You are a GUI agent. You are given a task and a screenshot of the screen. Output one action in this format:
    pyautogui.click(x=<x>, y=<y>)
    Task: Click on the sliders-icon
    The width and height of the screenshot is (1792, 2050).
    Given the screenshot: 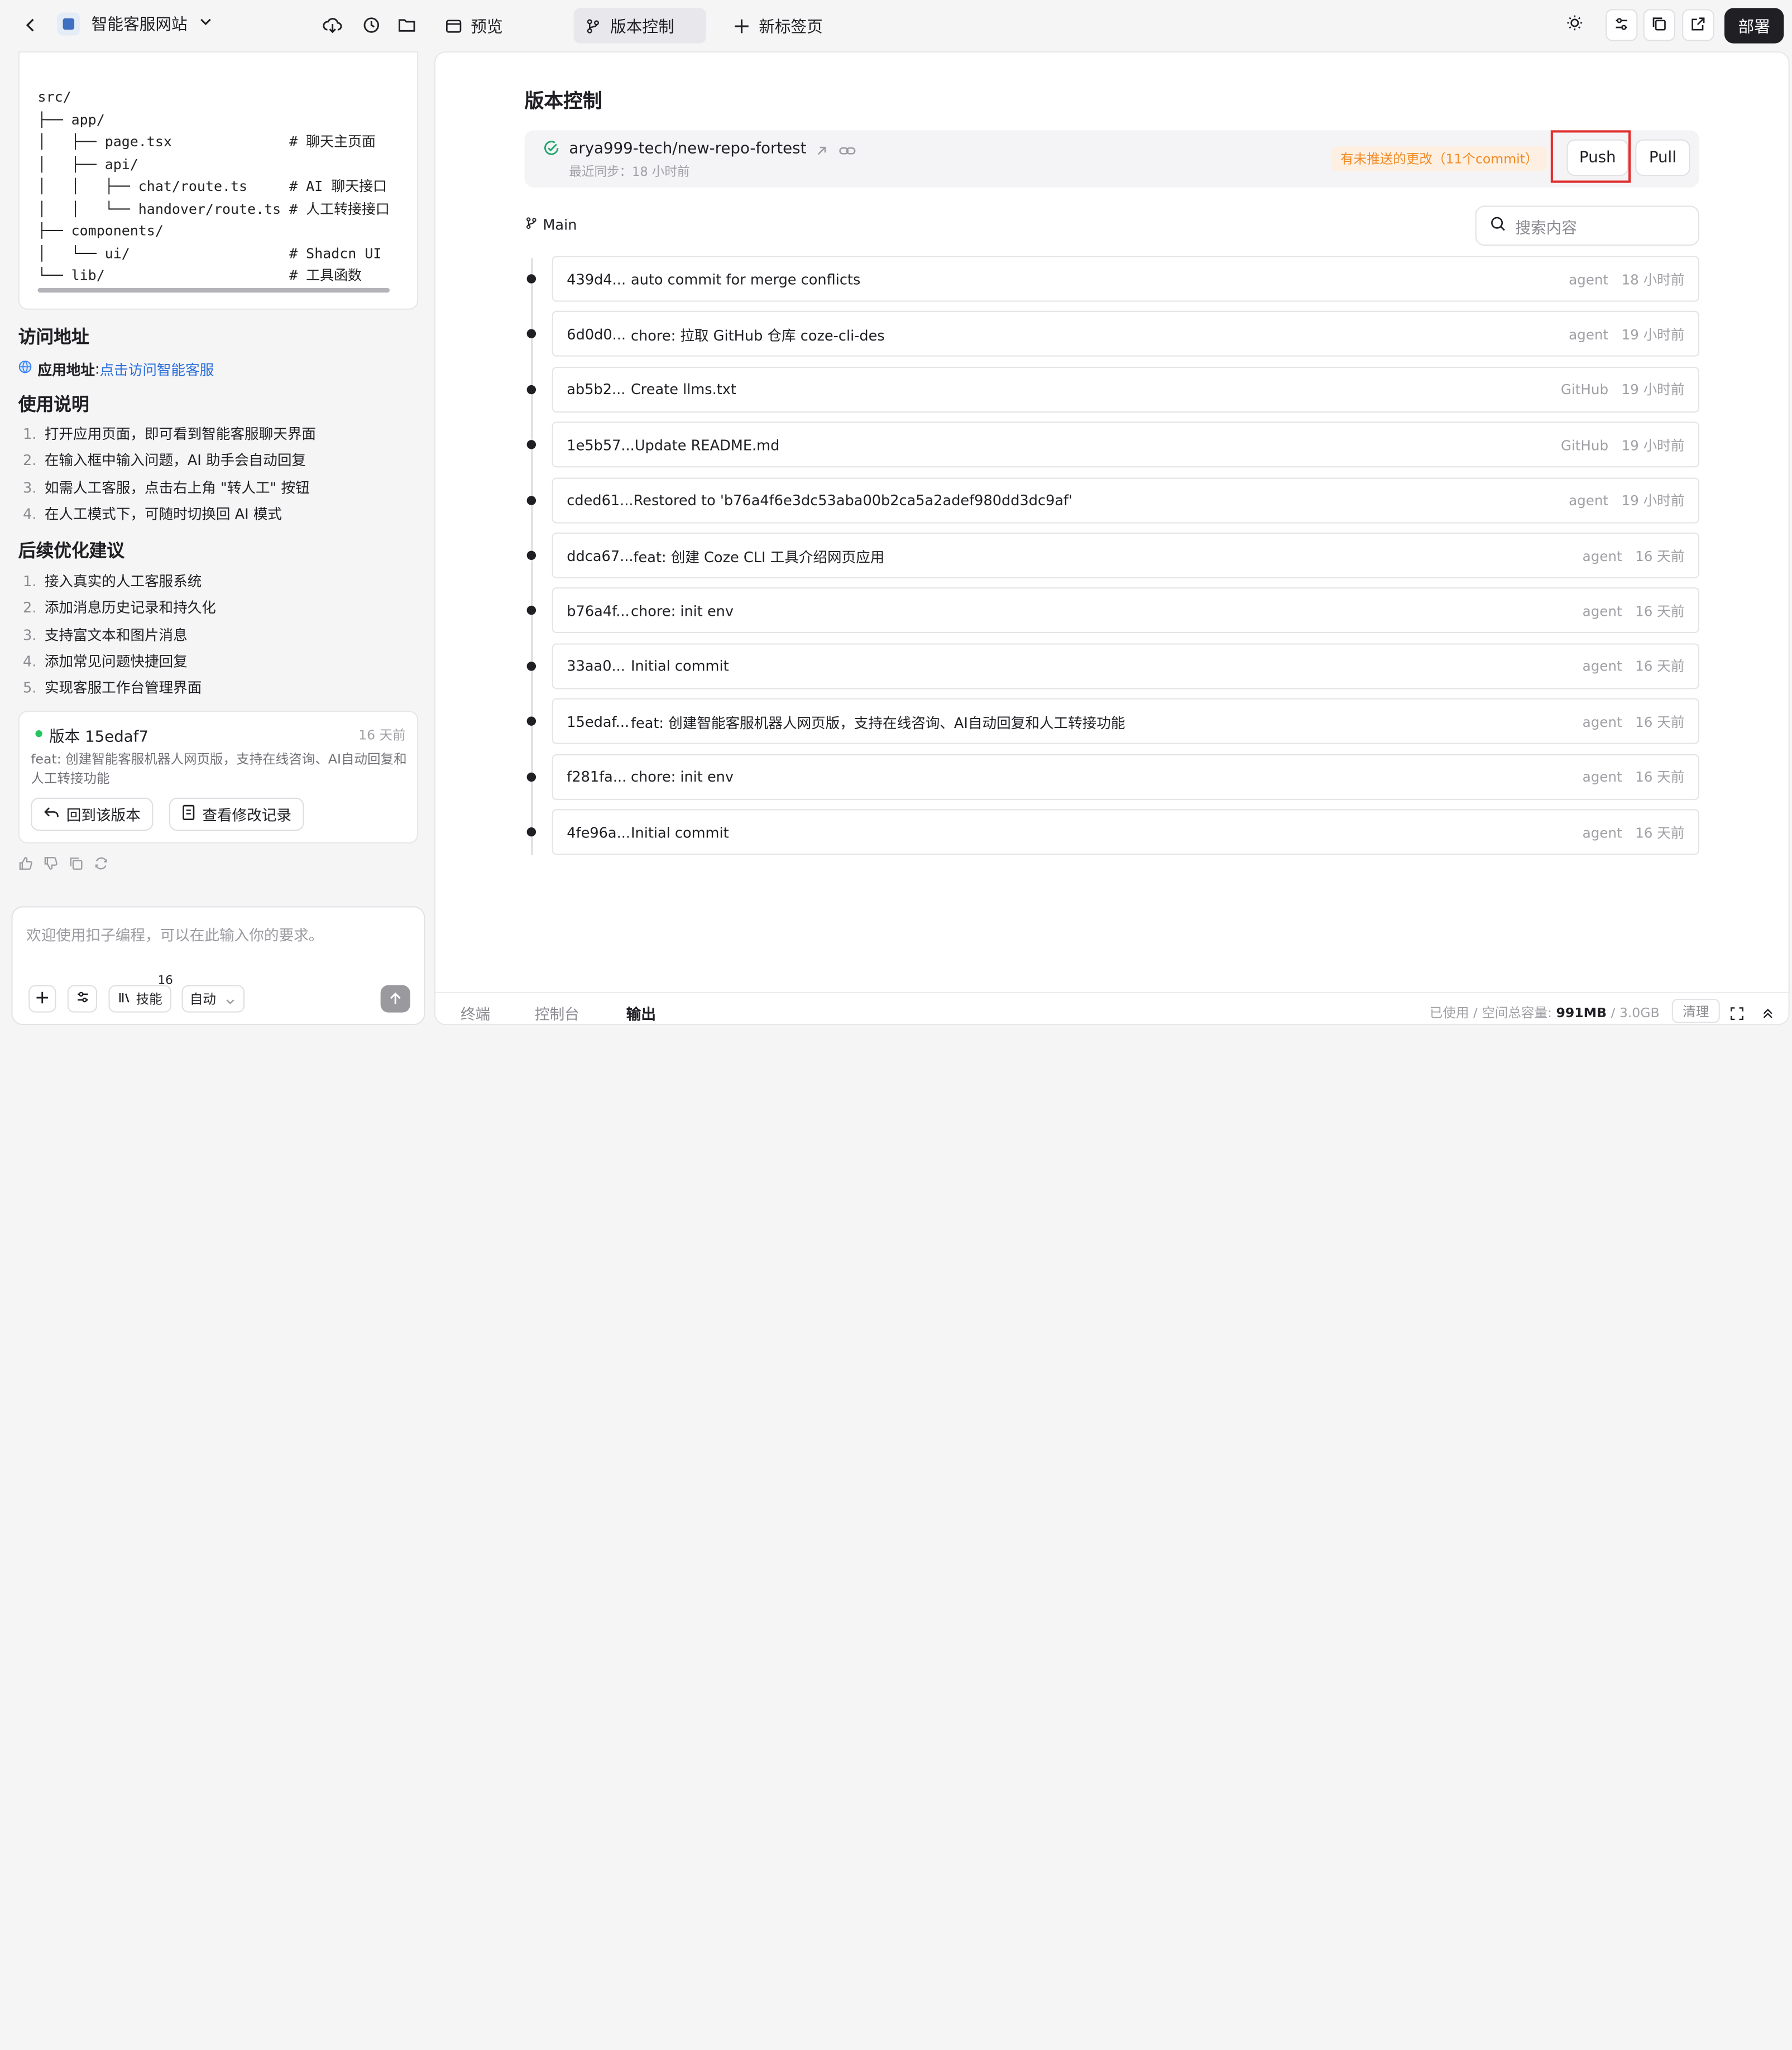 What is the action you would take?
    pyautogui.click(x=1621, y=25)
    